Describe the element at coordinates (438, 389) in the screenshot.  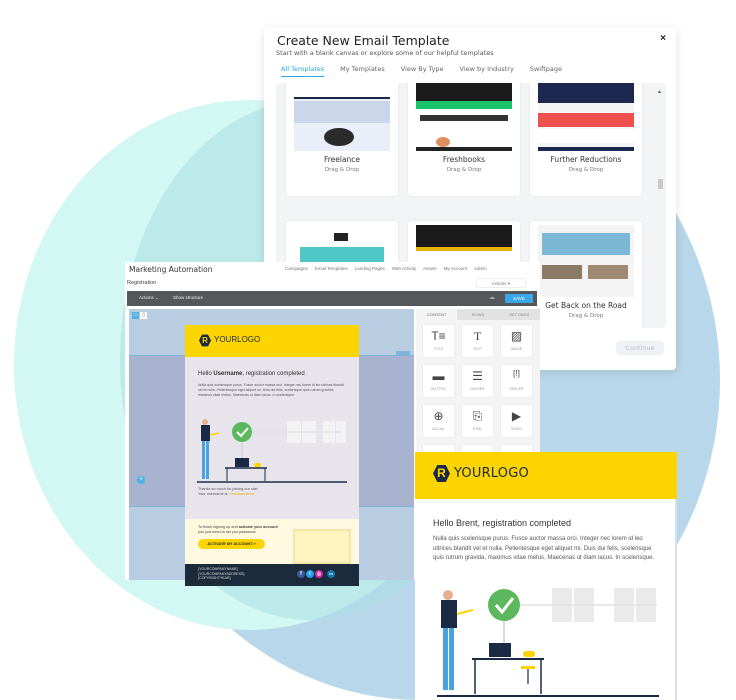
I see `tile-label: BUTTON` at that location.